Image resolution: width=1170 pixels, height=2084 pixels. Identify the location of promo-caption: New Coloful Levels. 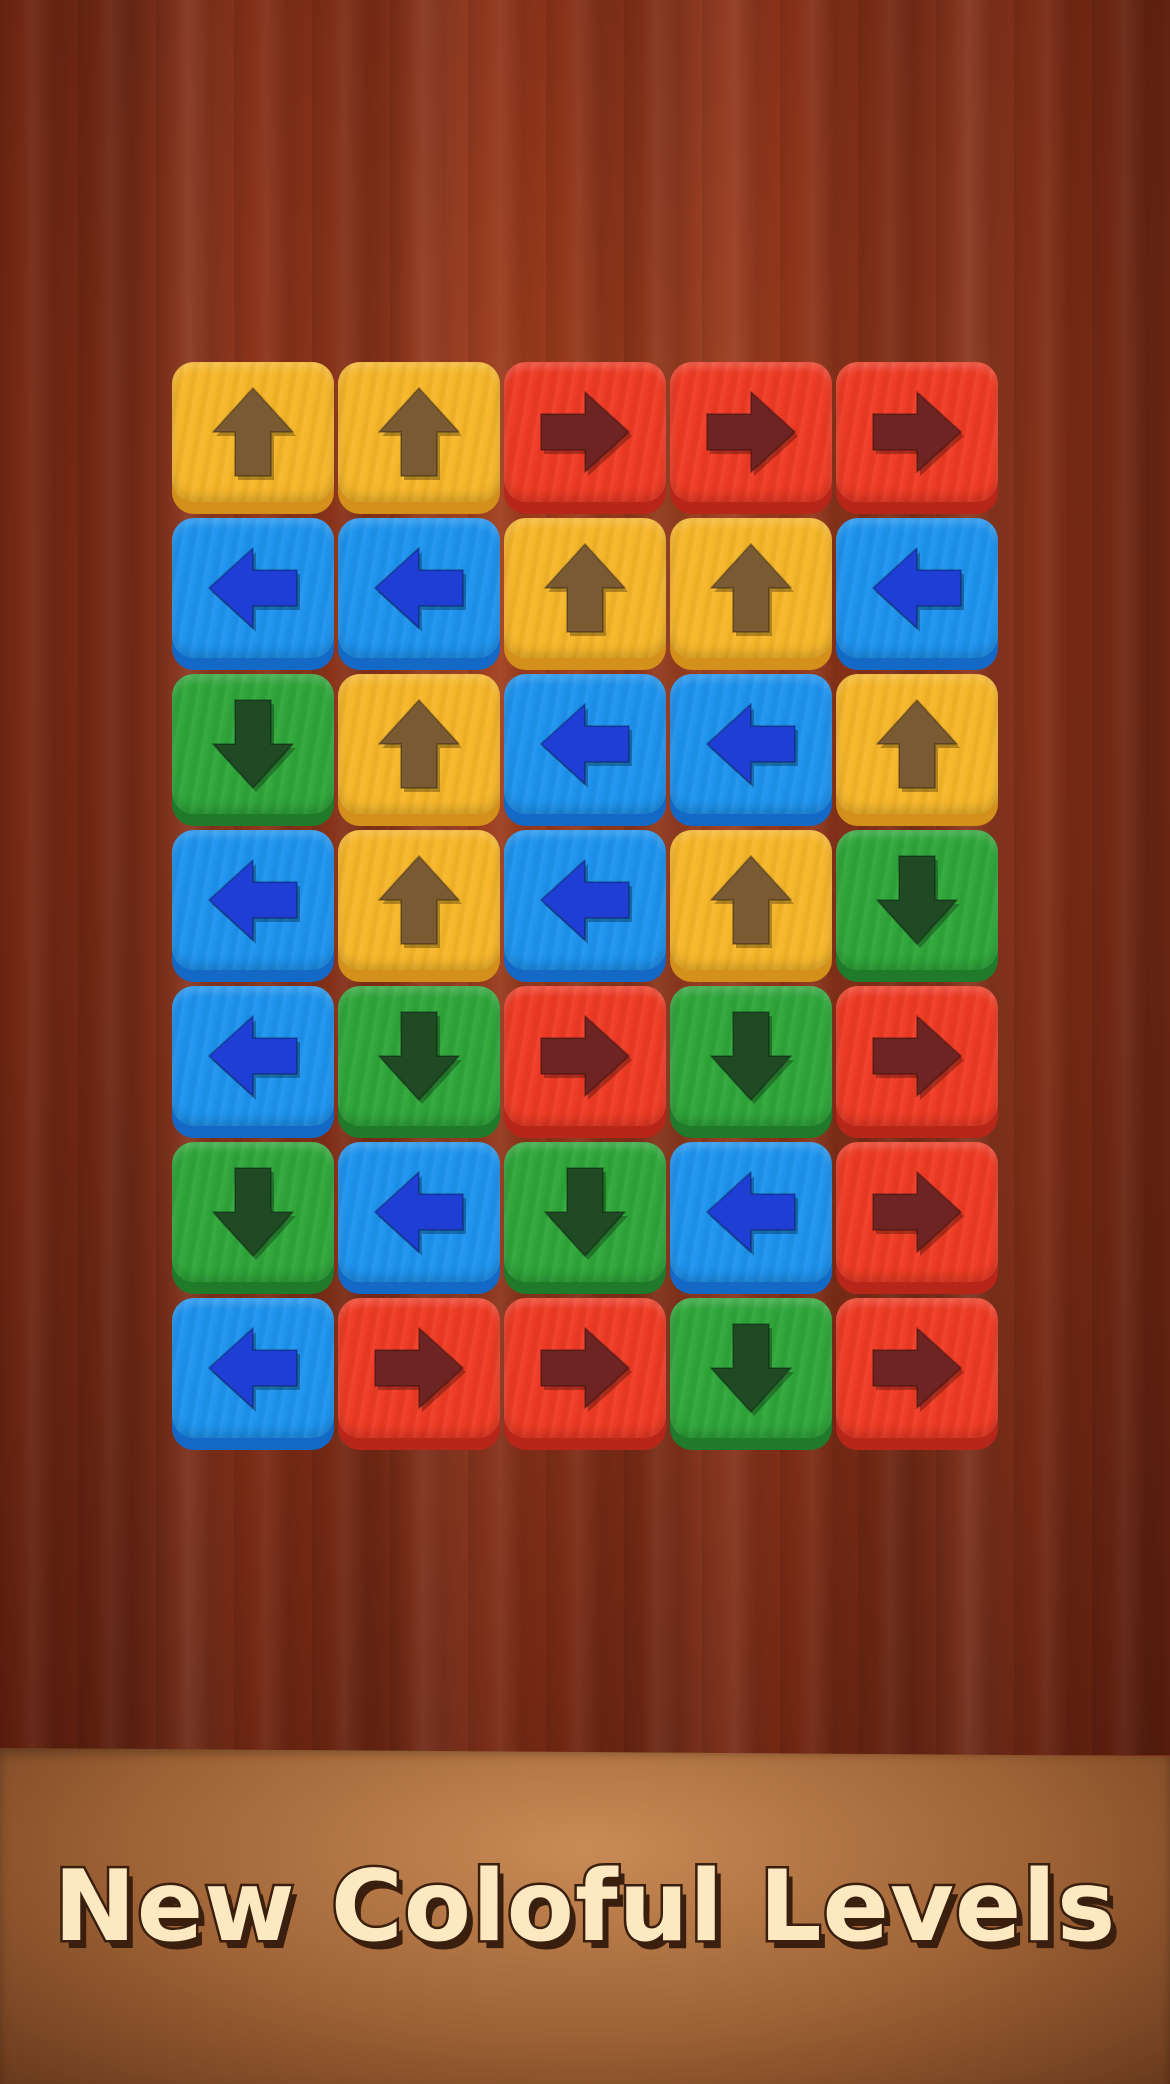
(584, 1907).